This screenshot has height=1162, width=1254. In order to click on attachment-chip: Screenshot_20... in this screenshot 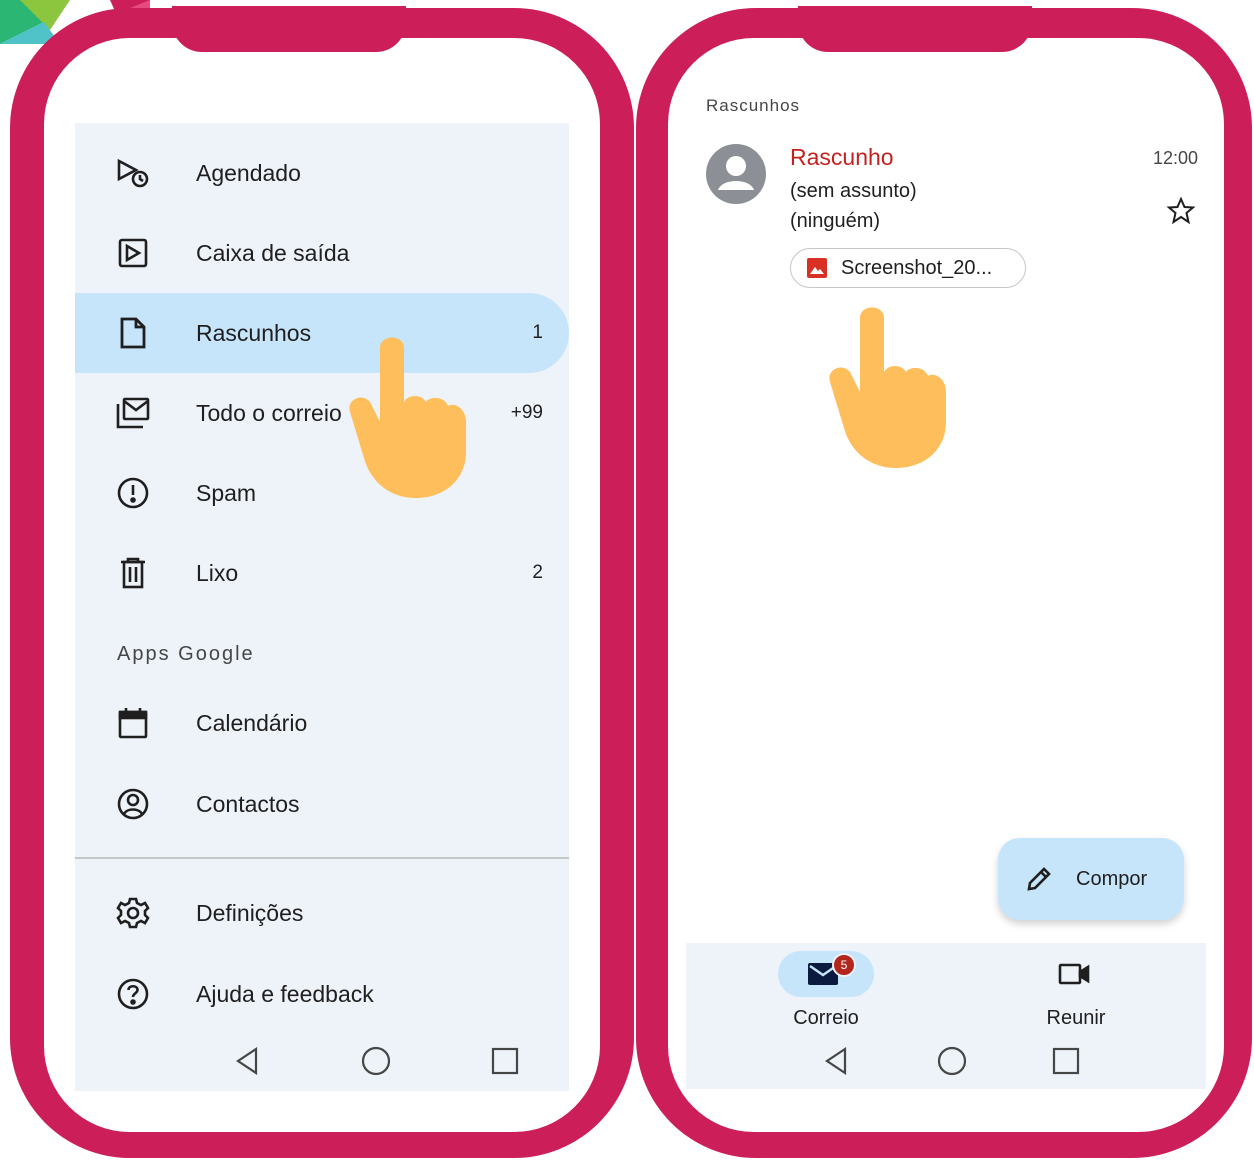, I will do `click(908, 268)`.